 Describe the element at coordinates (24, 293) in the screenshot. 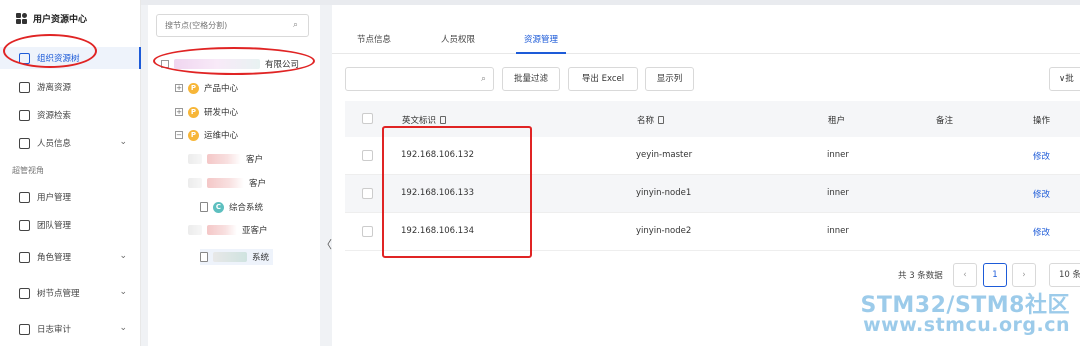

I see `sliders-icon` at that location.